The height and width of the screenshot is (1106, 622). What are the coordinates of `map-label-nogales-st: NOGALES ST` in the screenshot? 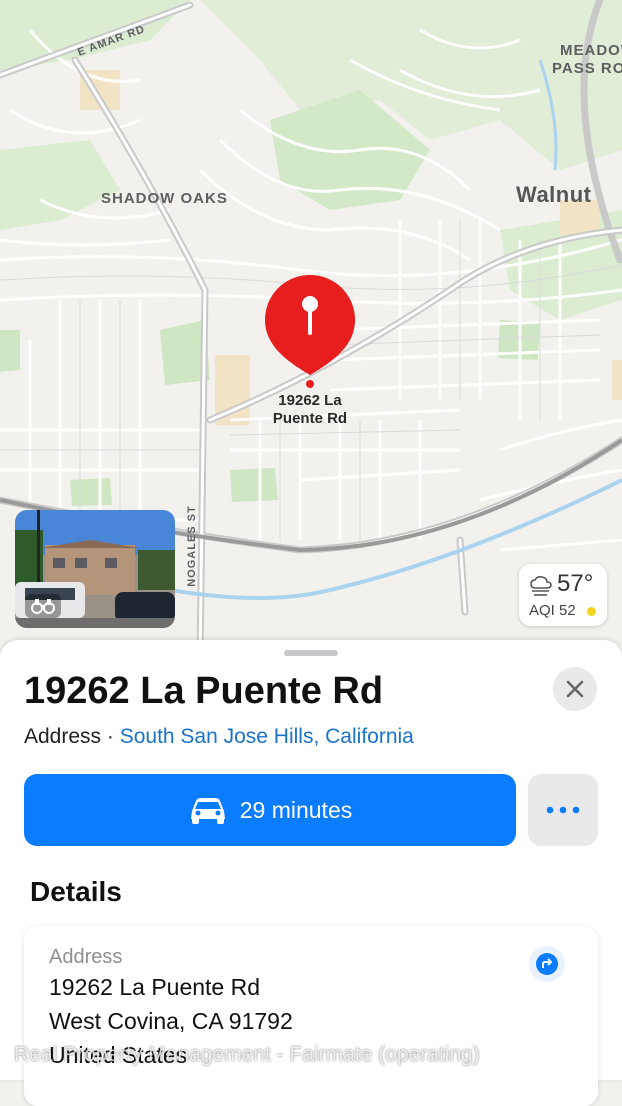 It's located at (192, 546).